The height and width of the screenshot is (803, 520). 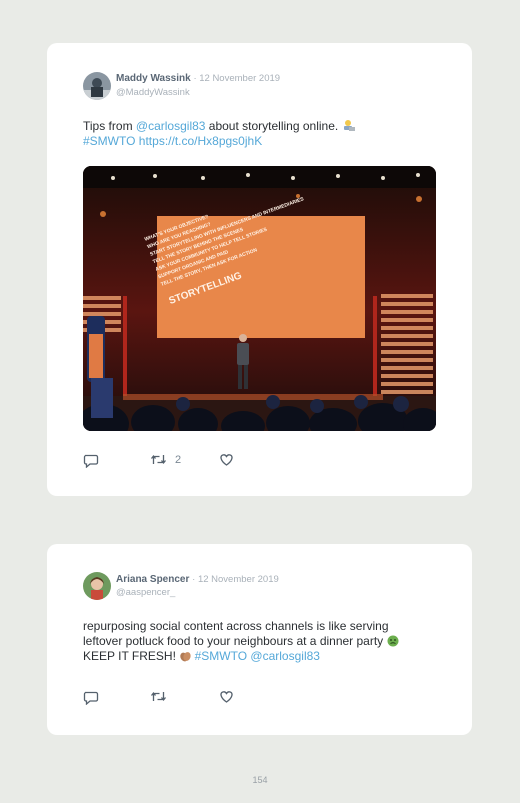 I want to click on author-line: Ariana Spencer · 12 November 2019, so click(x=197, y=579).